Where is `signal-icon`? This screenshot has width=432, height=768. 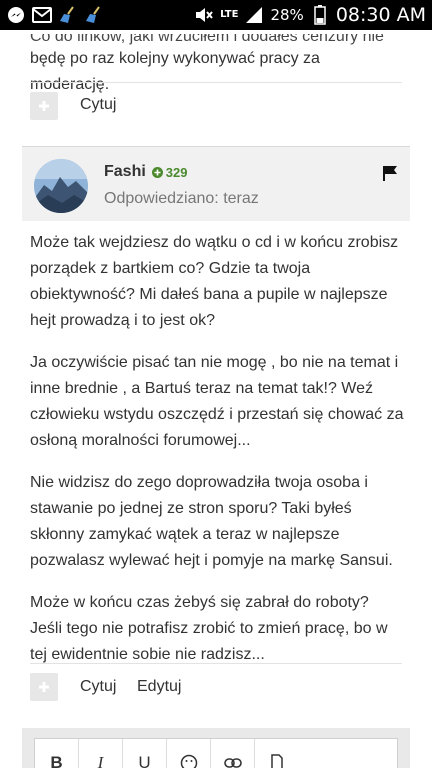
signal-icon is located at coordinates (254, 15).